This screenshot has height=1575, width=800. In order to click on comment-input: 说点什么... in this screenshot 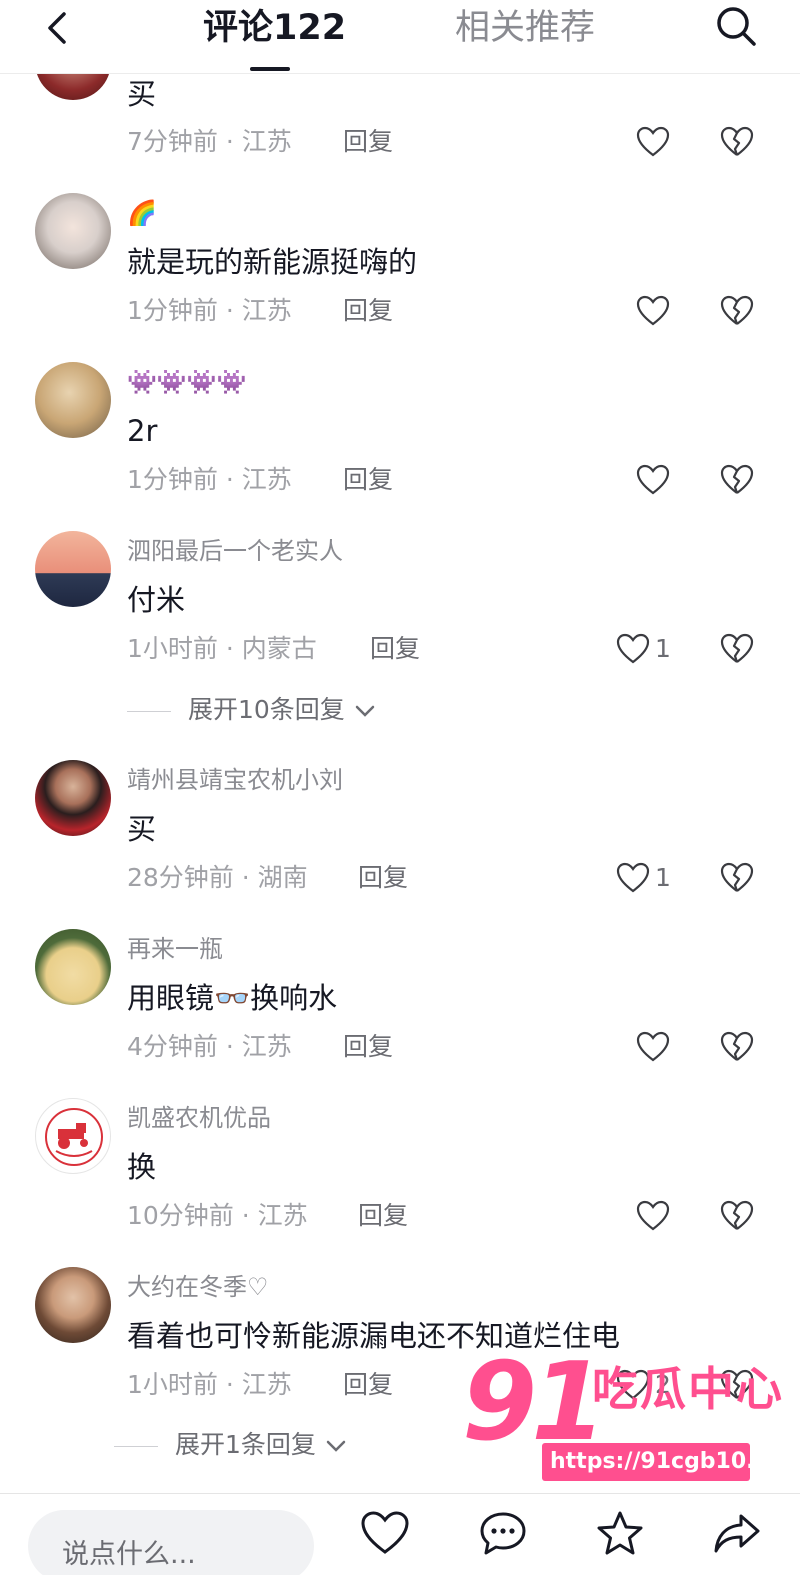, I will do `click(171, 1542)`.